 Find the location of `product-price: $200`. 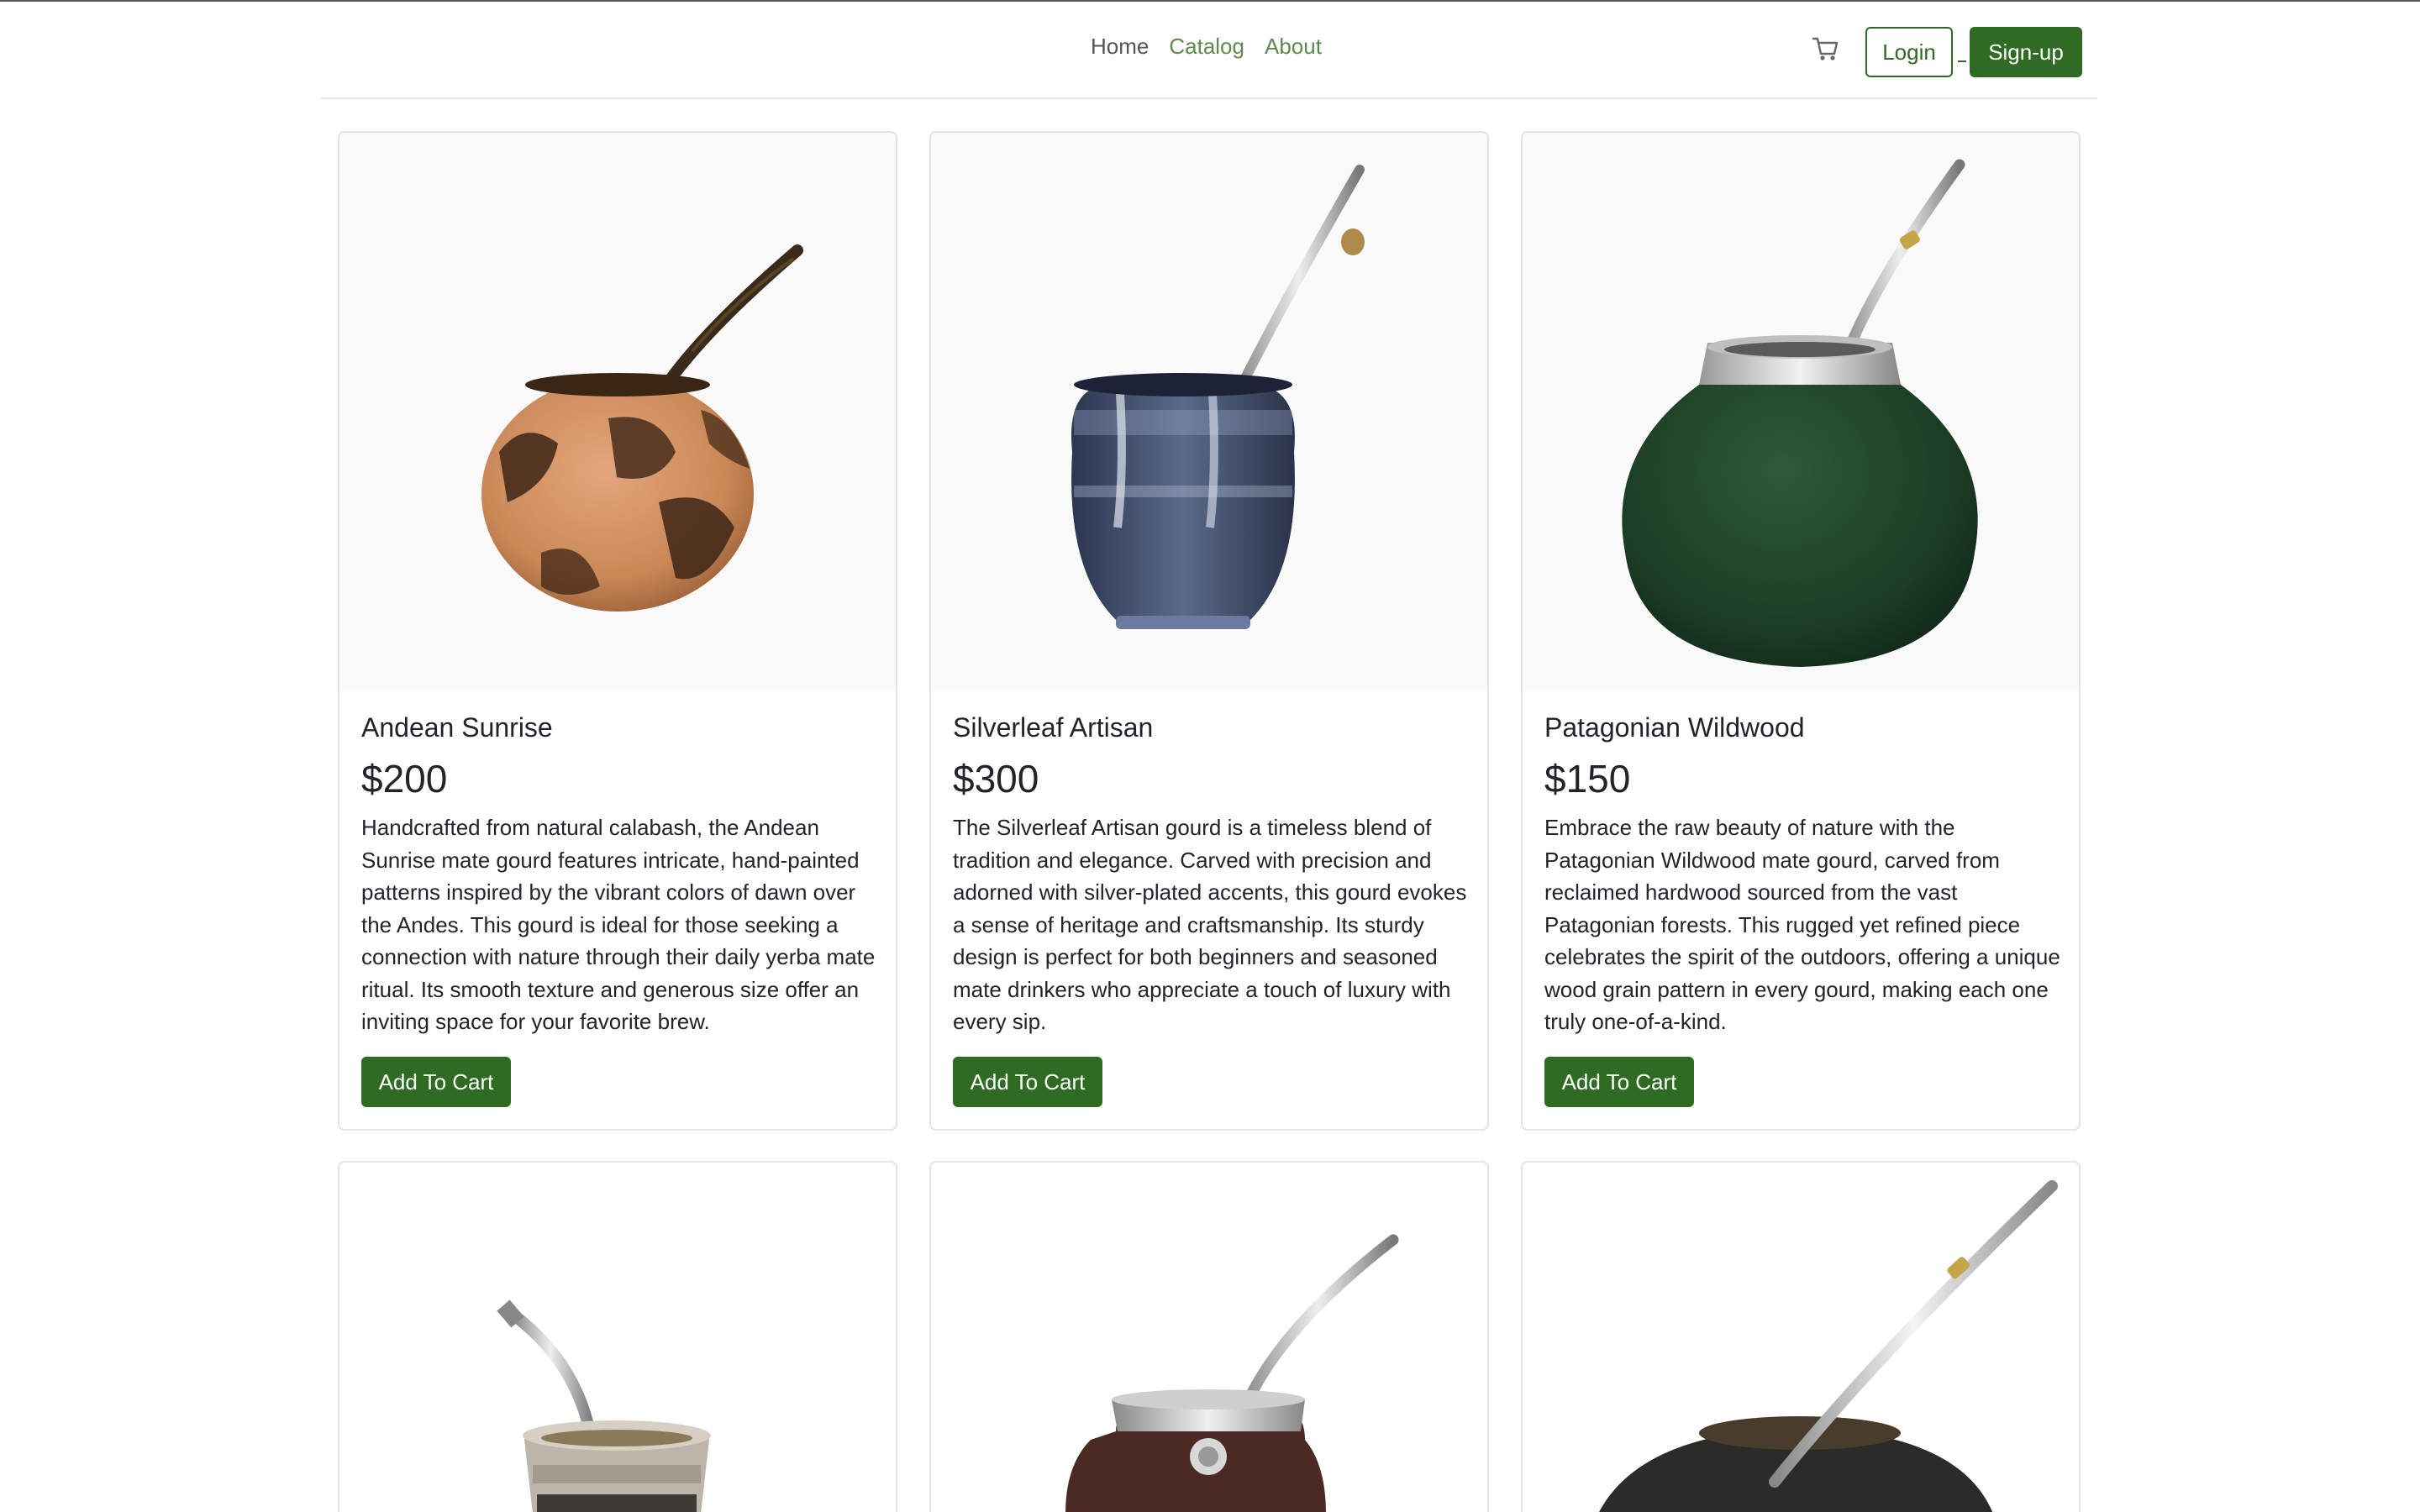

product-price: $200 is located at coordinates (405, 779).